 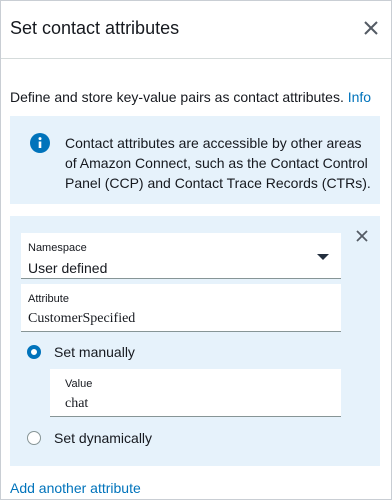 What do you see at coordinates (40, 143) in the screenshot?
I see `info-icon` at bounding box center [40, 143].